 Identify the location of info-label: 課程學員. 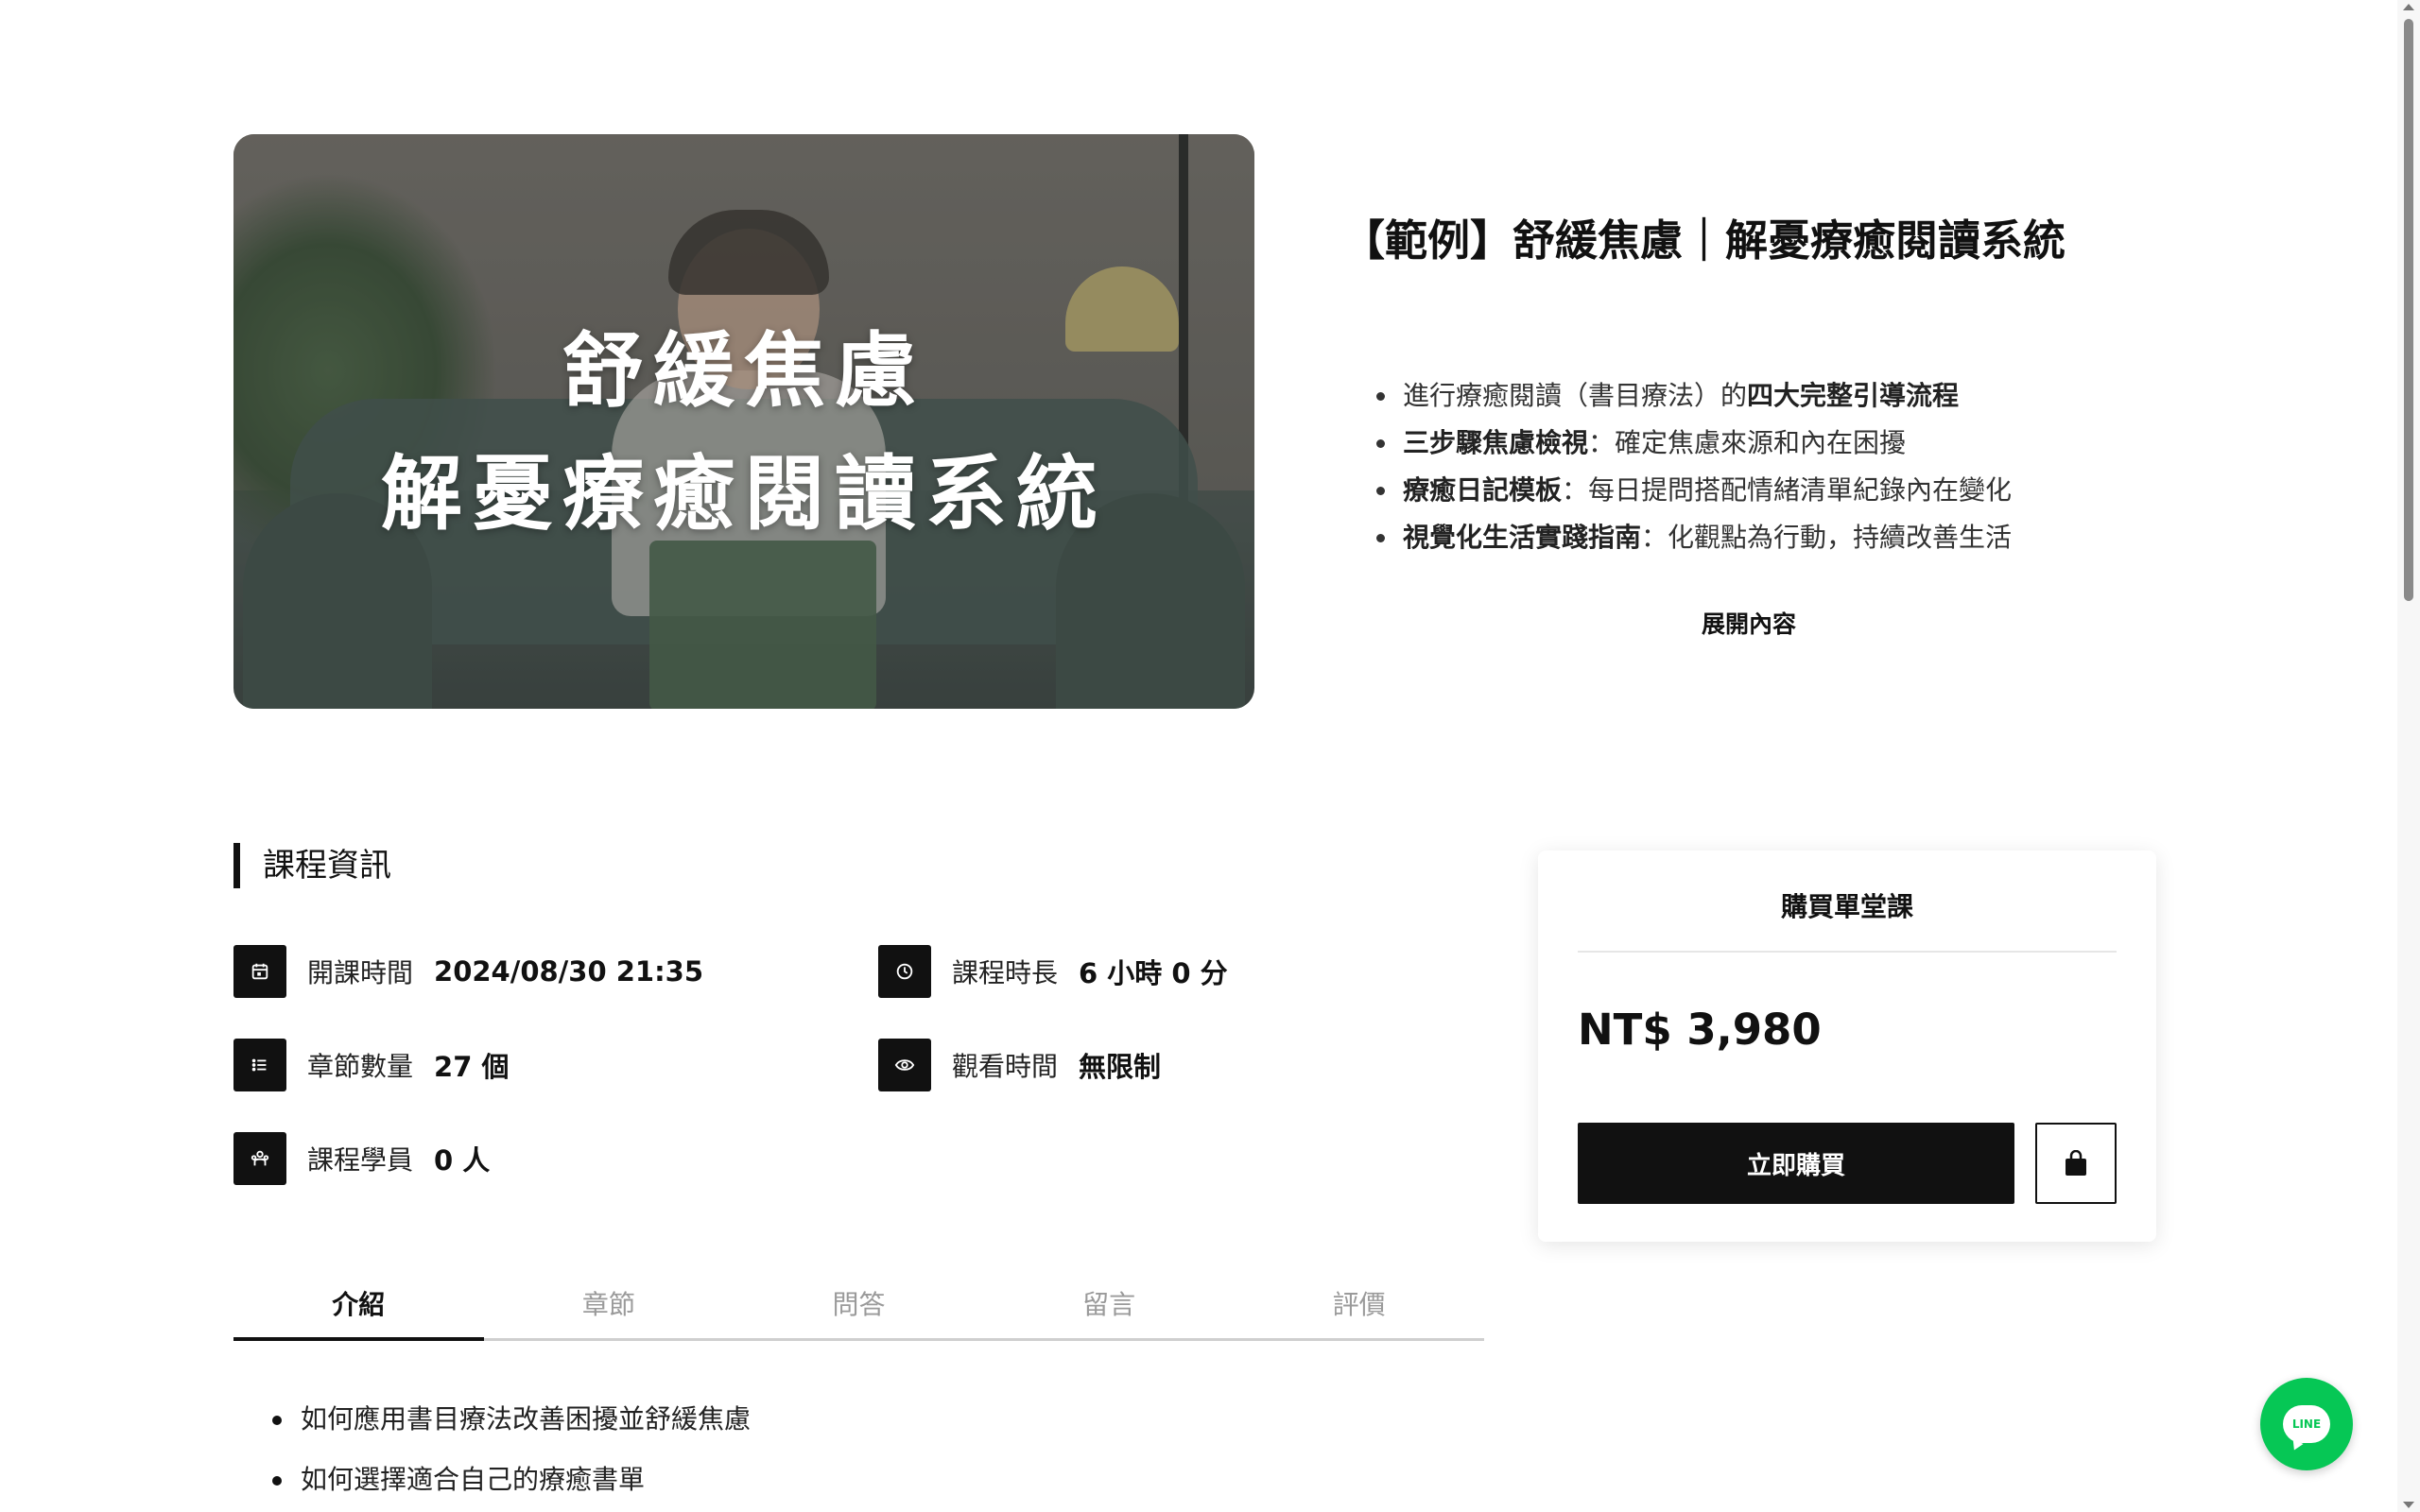
(360, 1160).